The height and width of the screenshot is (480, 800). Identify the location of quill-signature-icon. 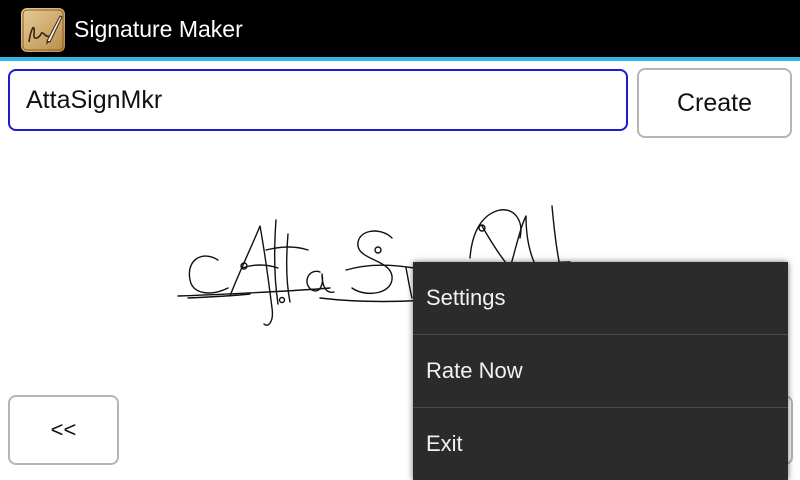
(43, 30).